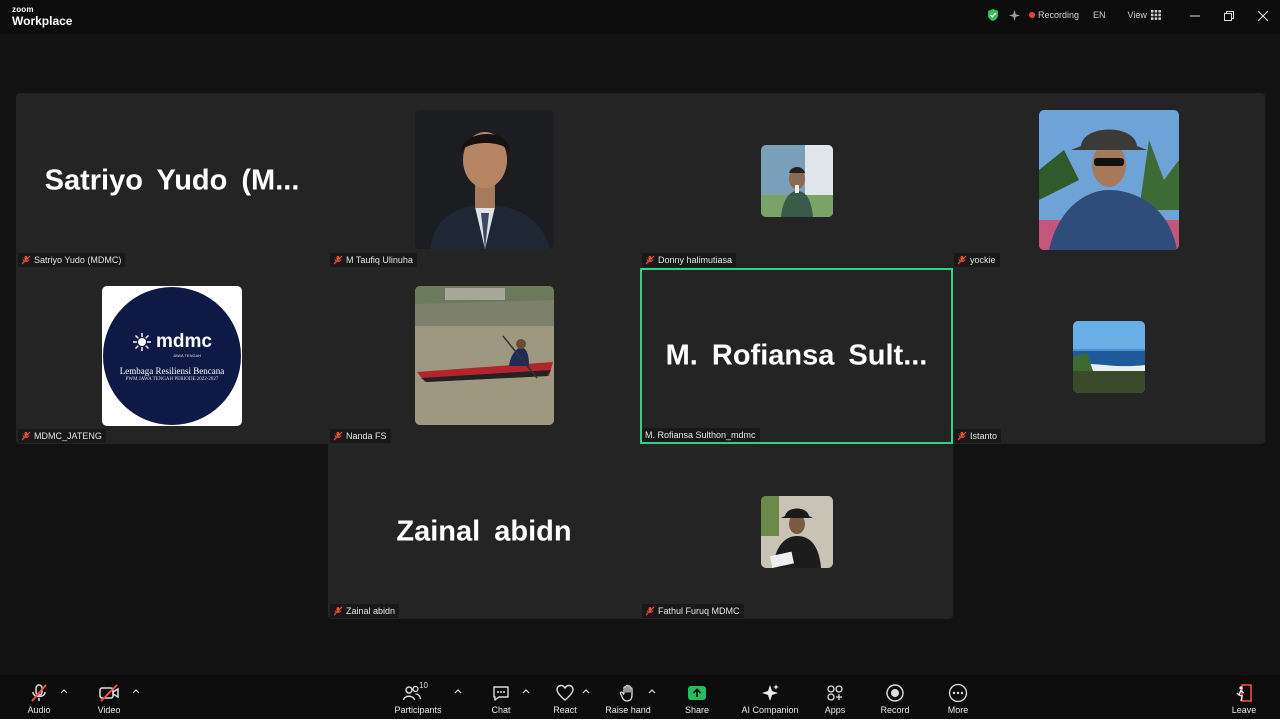 The width and height of the screenshot is (1280, 719). I want to click on language-indicator: EN, so click(1099, 15).